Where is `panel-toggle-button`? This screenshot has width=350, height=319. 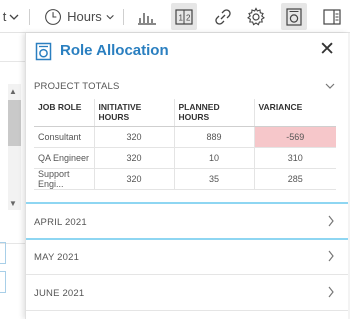
panel-toggle-button is located at coordinates (332, 16).